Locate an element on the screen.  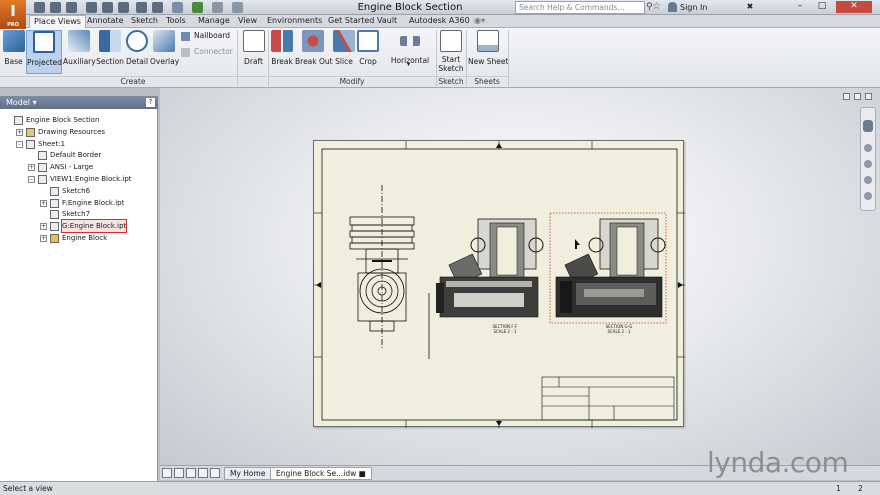
connector-button: Connector is located at coordinates (213, 51).